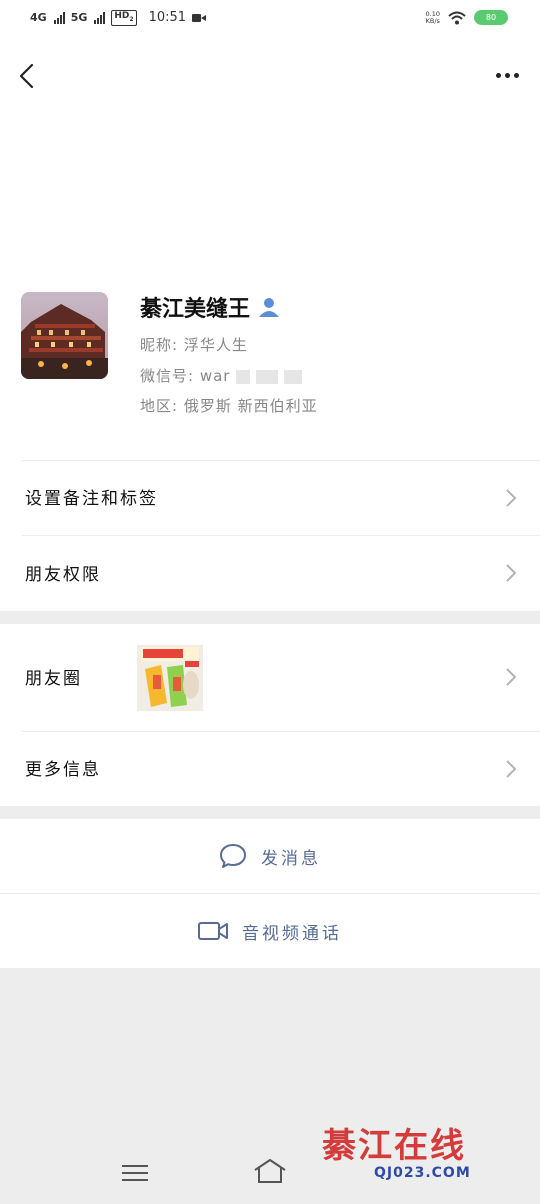 Image resolution: width=540 pixels, height=1204 pixels. I want to click on send-message-button: 发消息, so click(270, 856).